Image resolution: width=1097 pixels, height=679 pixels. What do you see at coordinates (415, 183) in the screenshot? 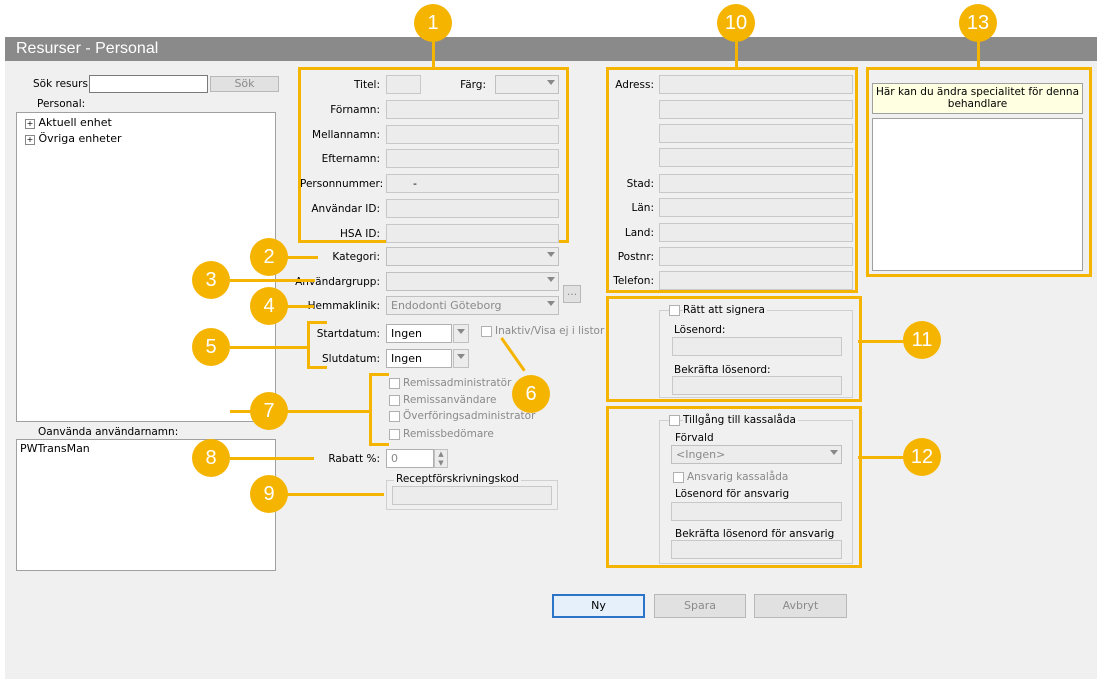
I see `personnummer-value: -` at bounding box center [415, 183].